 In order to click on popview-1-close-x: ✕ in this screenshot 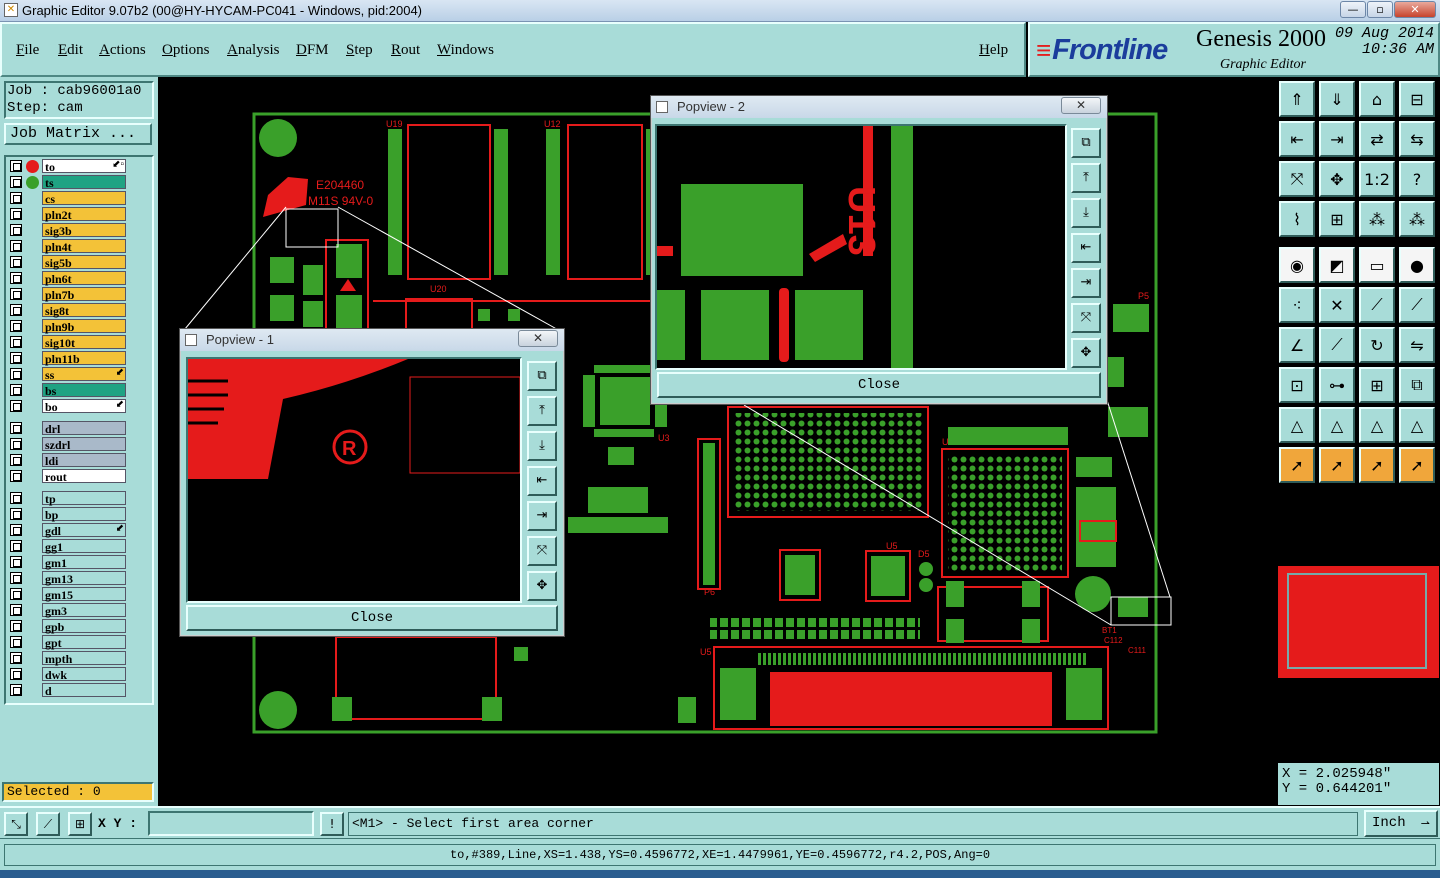, I will do `click(538, 338)`.